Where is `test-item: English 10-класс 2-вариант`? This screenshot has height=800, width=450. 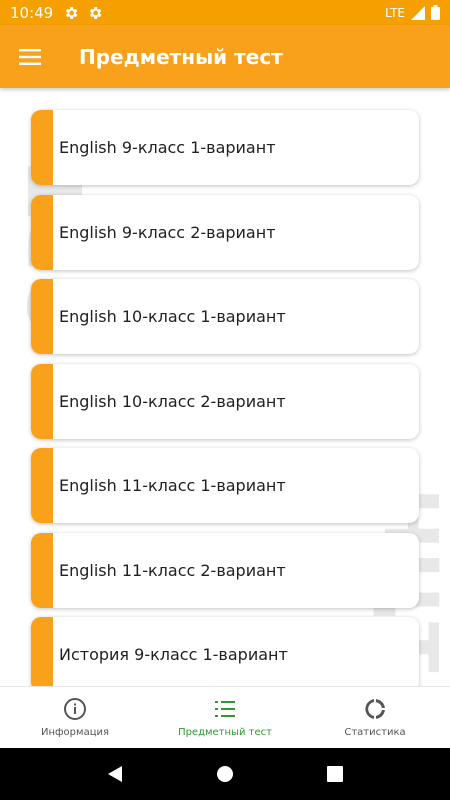
test-item: English 10-класс 2-вариант is located at coordinates (225, 401).